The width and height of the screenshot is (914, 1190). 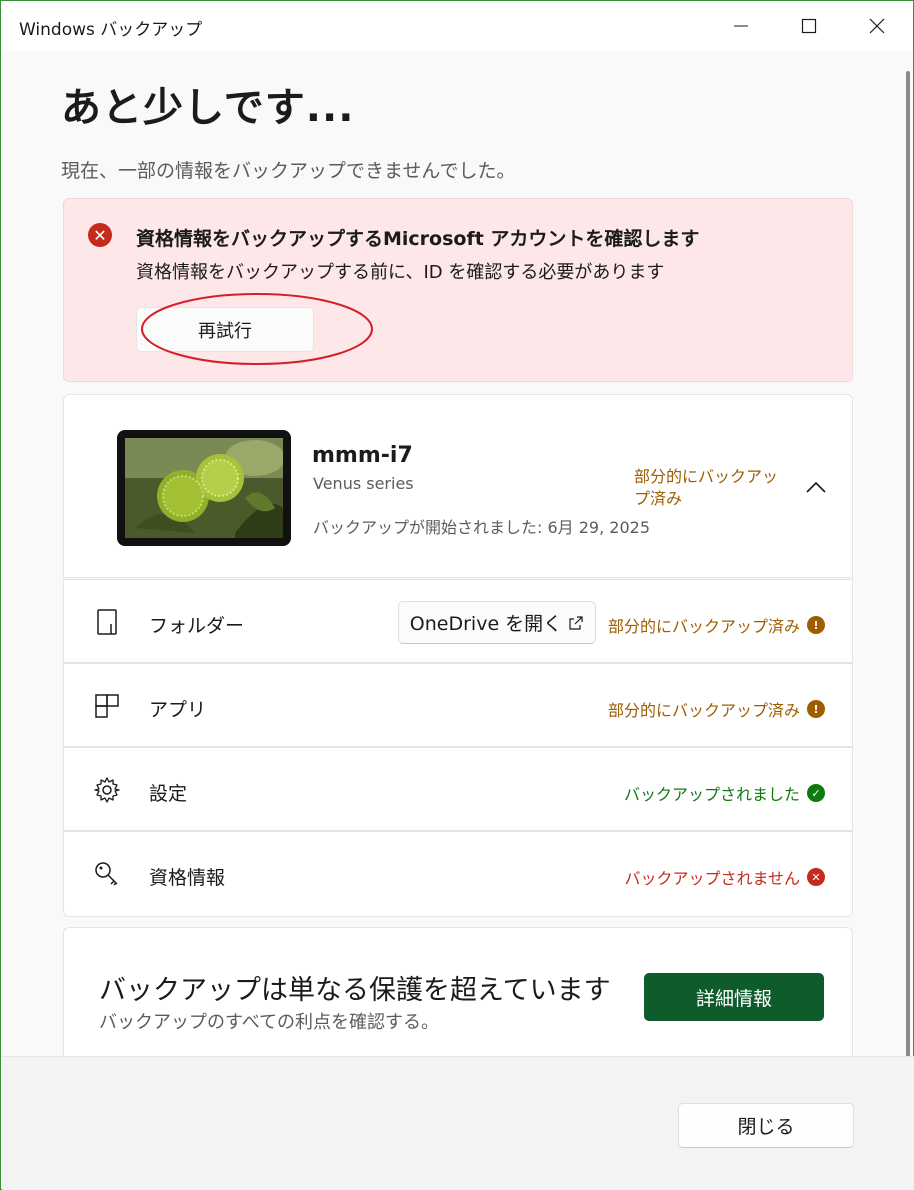 I want to click on close-button: 閉じる, so click(x=766, y=1125).